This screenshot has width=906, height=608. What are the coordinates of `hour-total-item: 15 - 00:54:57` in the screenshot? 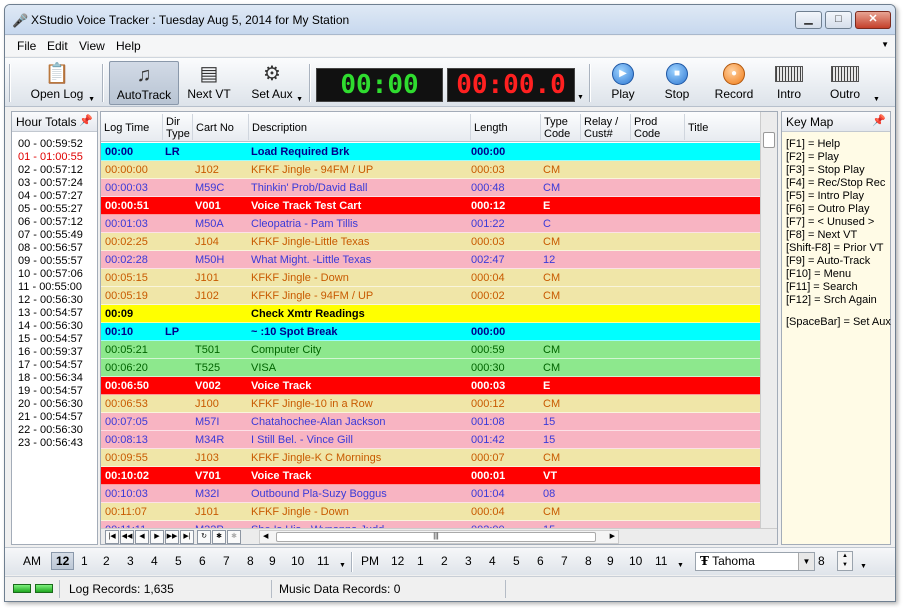 It's located at (54, 339).